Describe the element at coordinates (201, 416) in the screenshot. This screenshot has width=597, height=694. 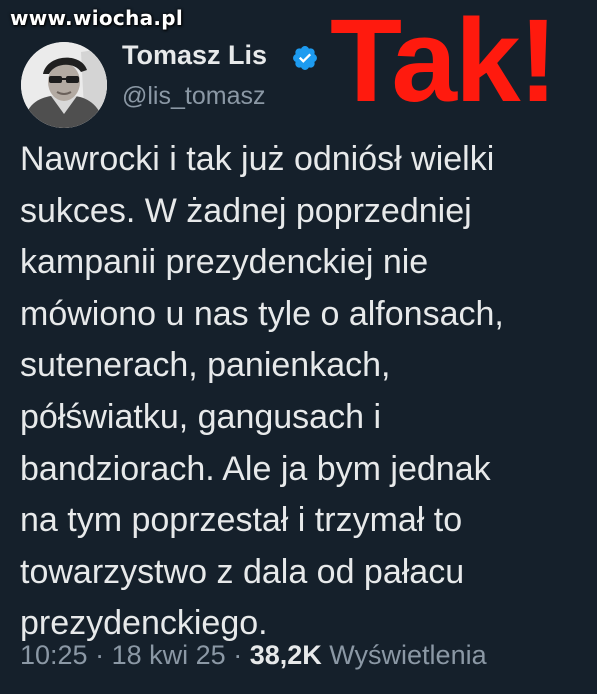
I see `tweet-line: półświatku, gangusach i` at that location.